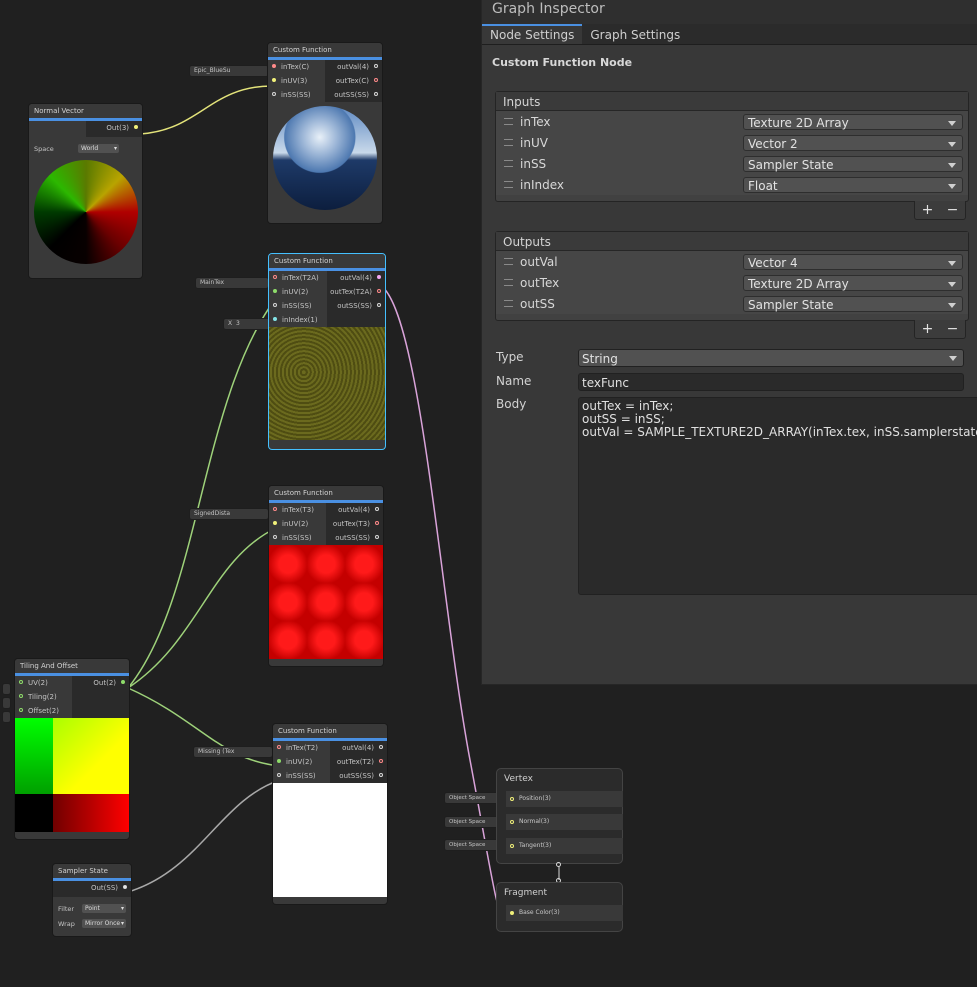 The height and width of the screenshot is (987, 977). Describe the element at coordinates (356, 292) in the screenshot. I see `port-outtex: outTex(T2A)` at that location.